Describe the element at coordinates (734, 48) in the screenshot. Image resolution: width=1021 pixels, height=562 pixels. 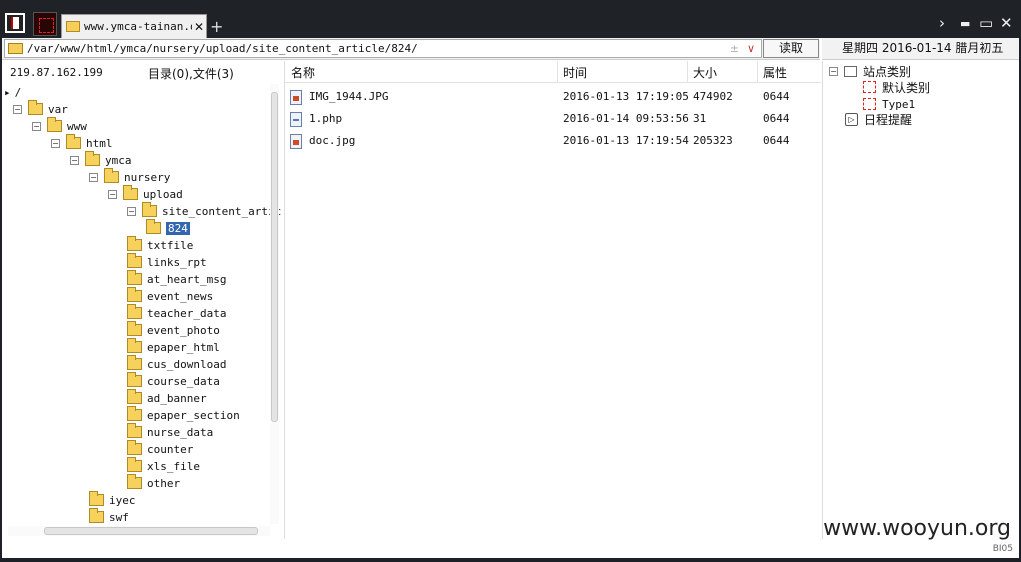
I see `plus-minus-icon: ±` at that location.